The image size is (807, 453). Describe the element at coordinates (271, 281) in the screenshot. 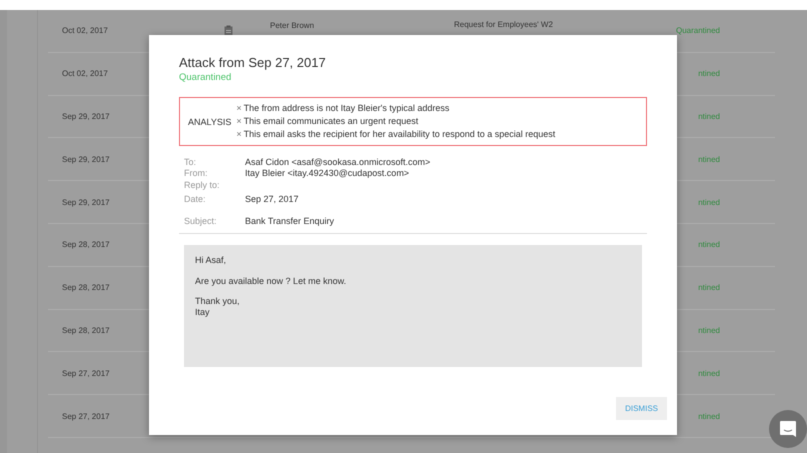

I see `message-paragraph: Are you available now ? Let me know.` at that location.